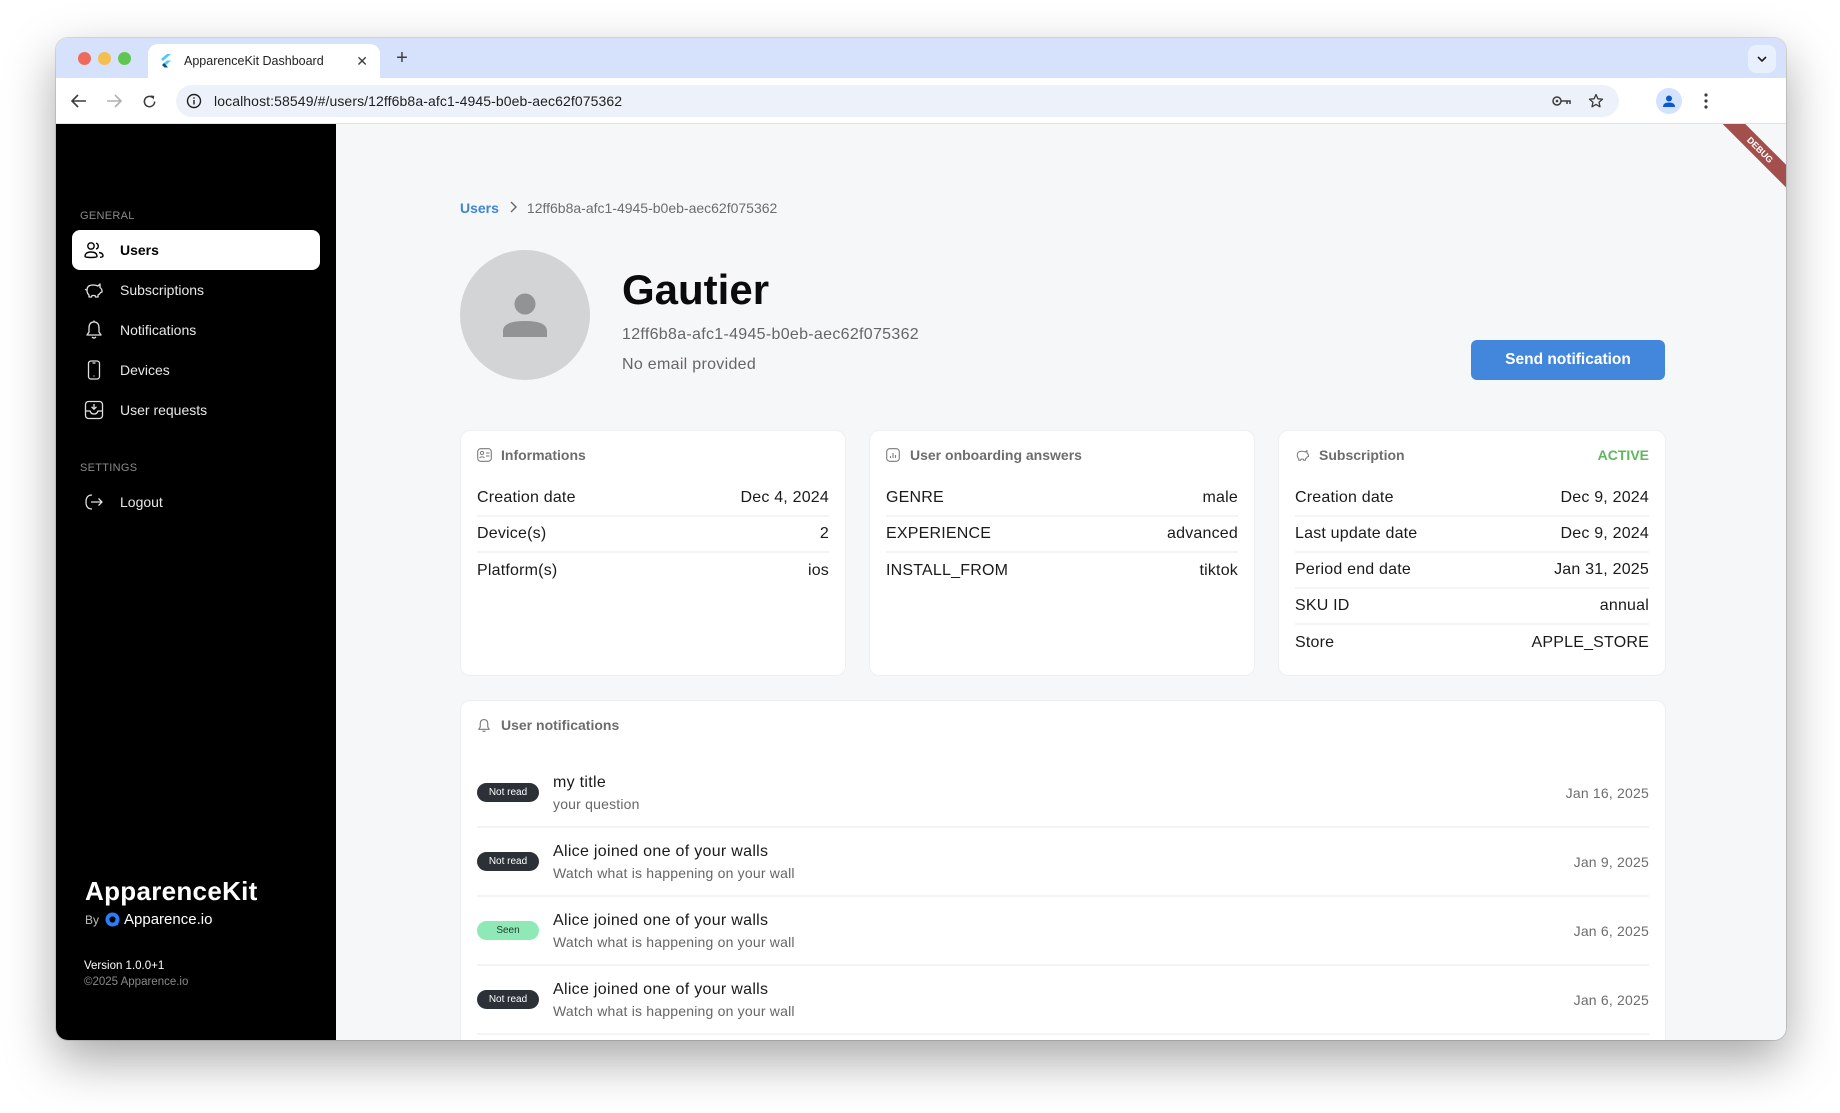  What do you see at coordinates (508, 861) in the screenshot?
I see `read-status-badge: Not read` at bounding box center [508, 861].